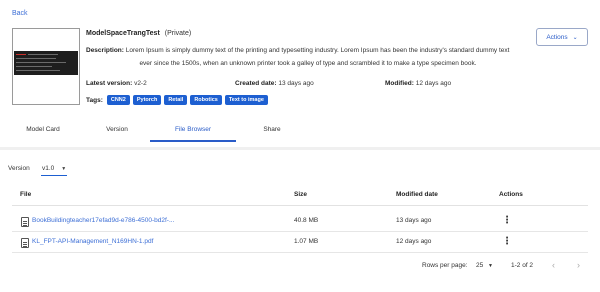 This screenshot has height=292, width=600. What do you see at coordinates (272, 131) in the screenshot?
I see `tab-share: Share` at bounding box center [272, 131].